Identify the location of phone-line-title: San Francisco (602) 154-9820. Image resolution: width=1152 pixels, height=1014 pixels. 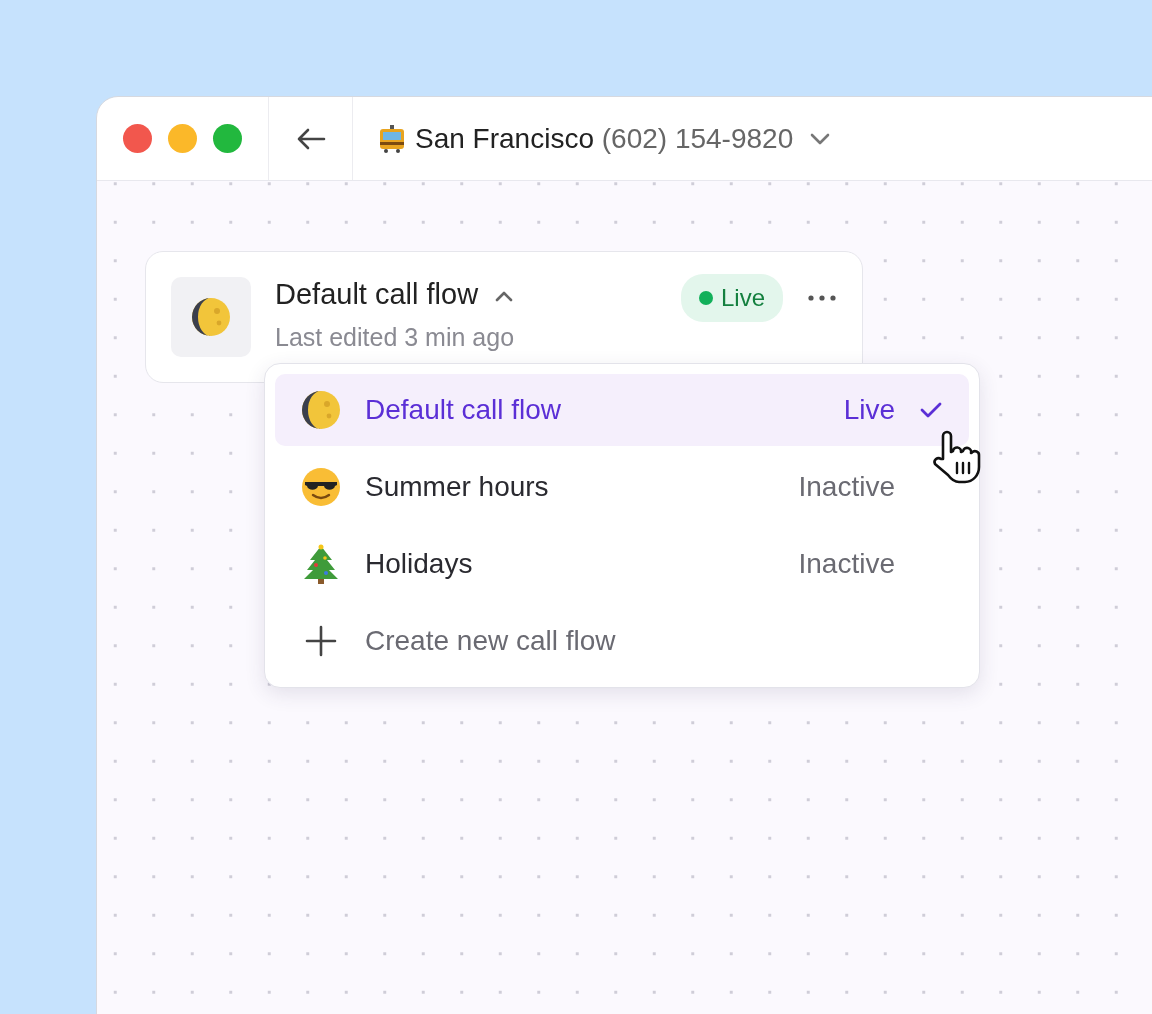
(604, 138).